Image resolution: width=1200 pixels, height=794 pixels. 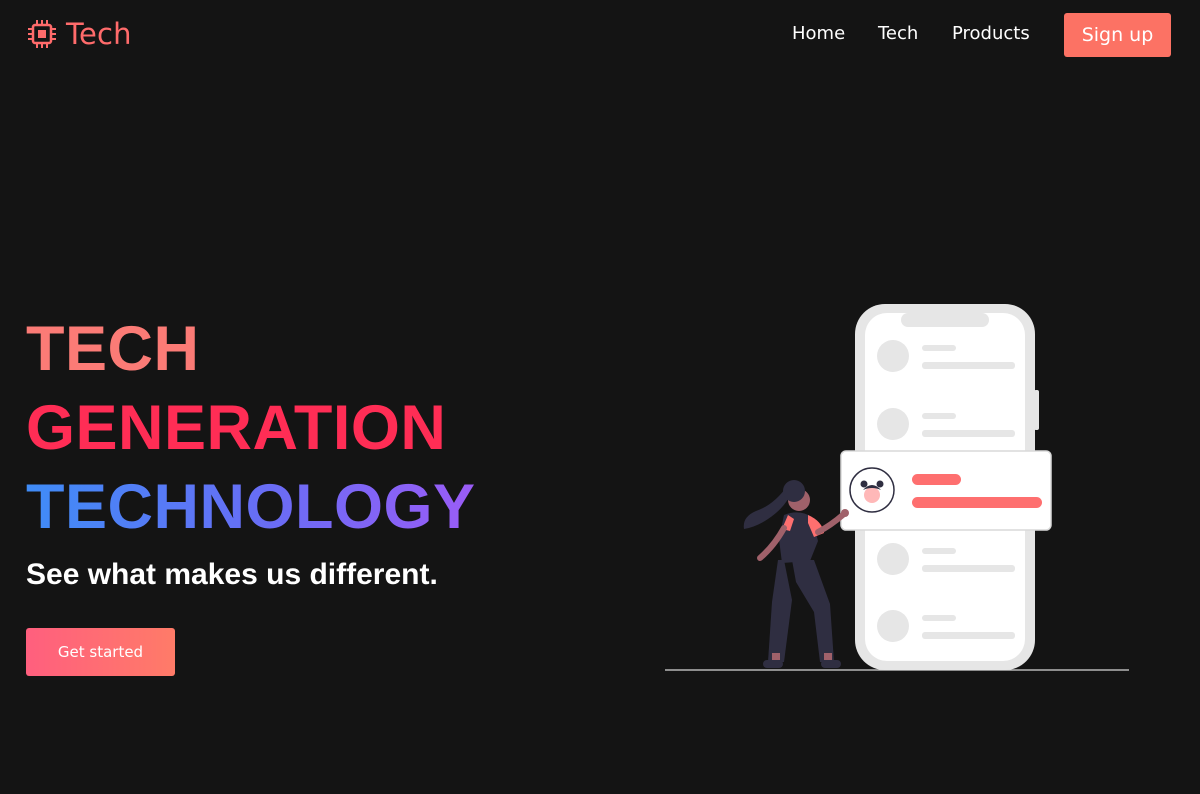 I want to click on logo-link: Tech, so click(x=79, y=34).